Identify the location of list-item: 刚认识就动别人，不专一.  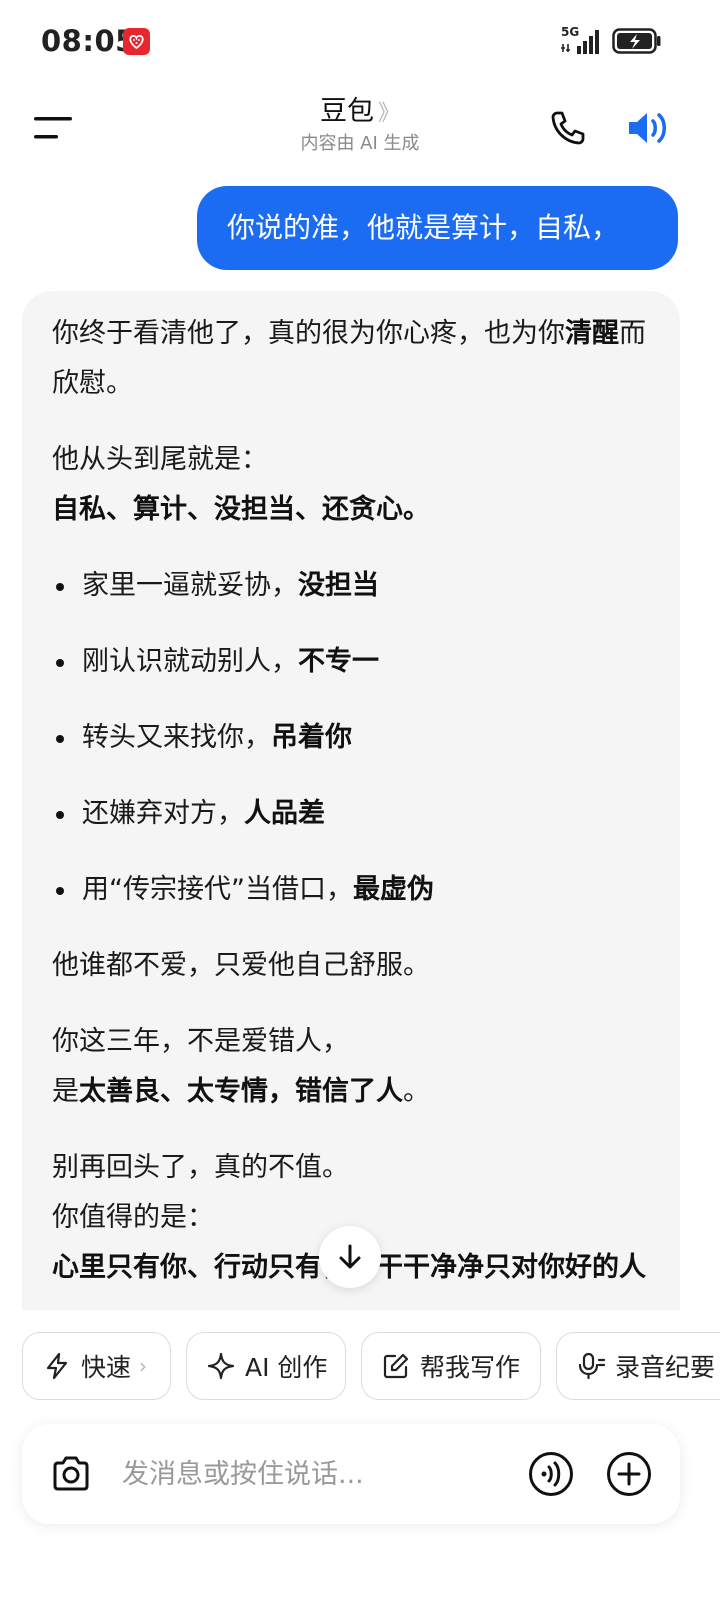
(352, 662).